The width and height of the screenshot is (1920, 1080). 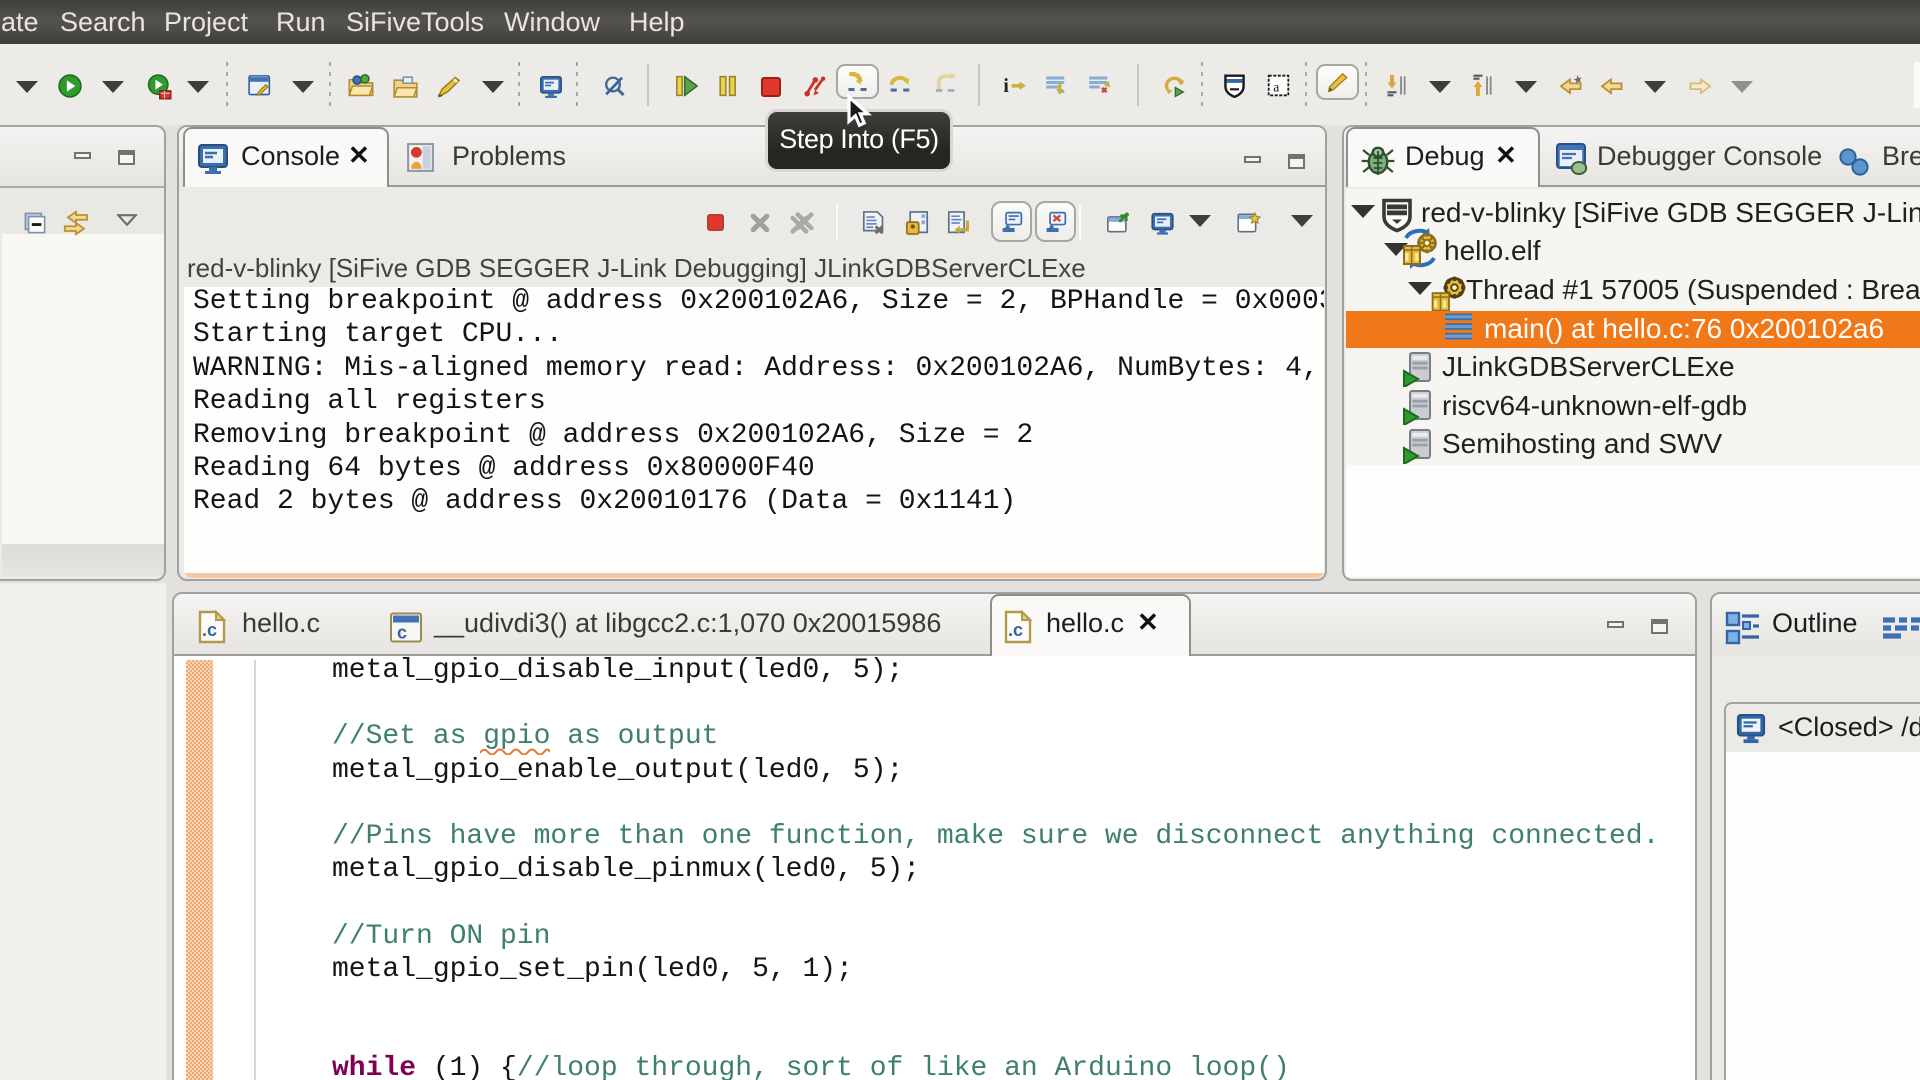 What do you see at coordinates (1006, 86) in the screenshot?
I see `svg-text: i` at bounding box center [1006, 86].